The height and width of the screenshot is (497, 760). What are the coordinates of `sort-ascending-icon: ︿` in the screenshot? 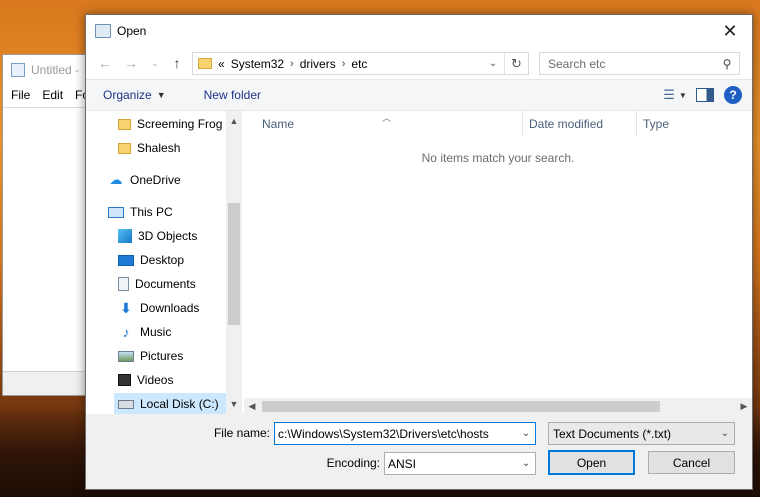 It's located at (387, 118).